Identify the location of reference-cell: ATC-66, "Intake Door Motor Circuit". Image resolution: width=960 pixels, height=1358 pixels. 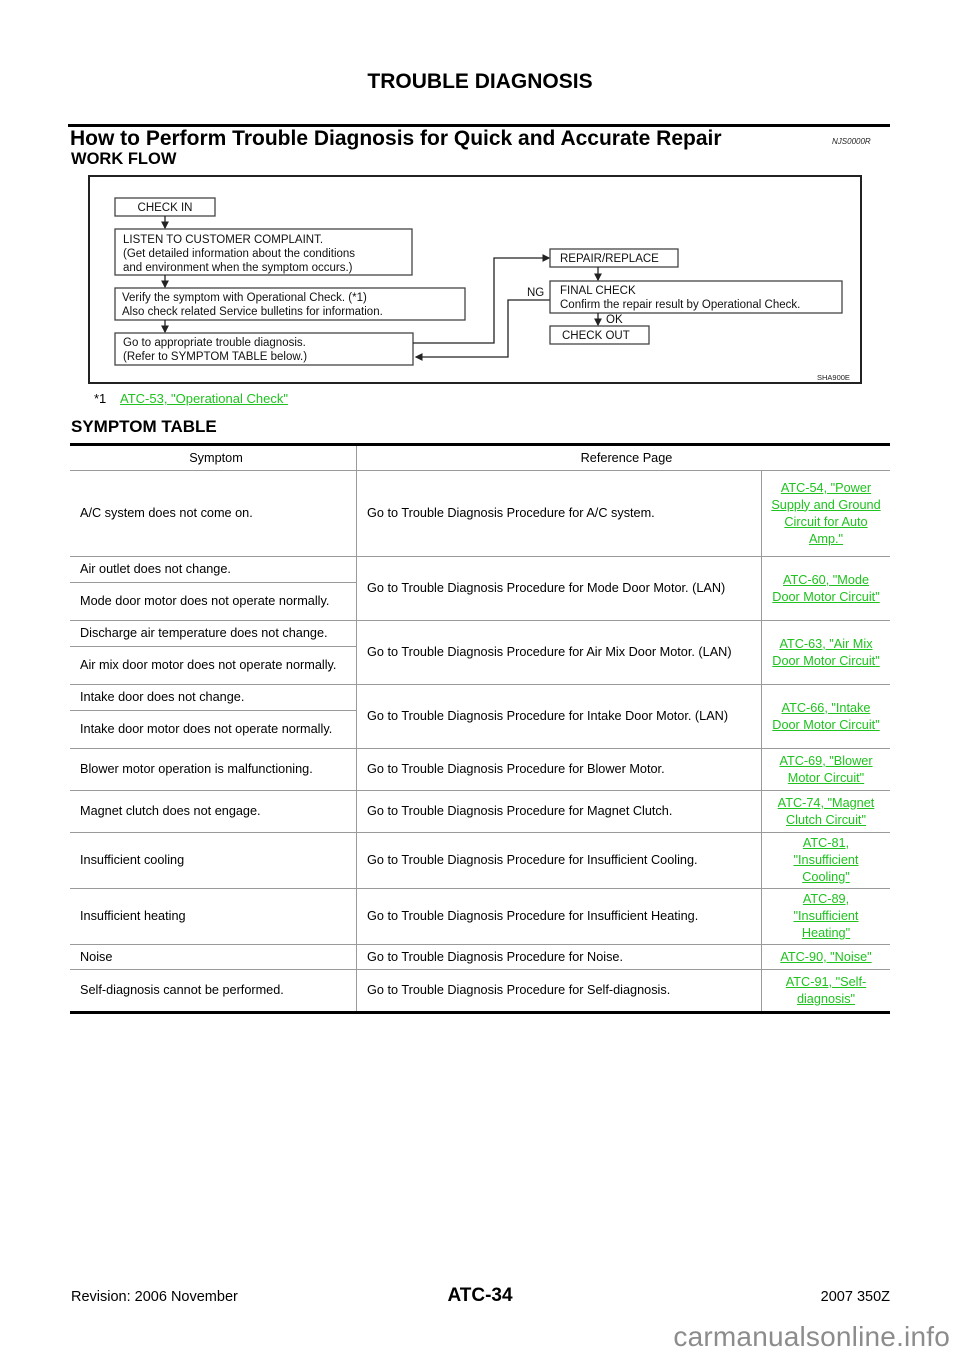
(825, 716).